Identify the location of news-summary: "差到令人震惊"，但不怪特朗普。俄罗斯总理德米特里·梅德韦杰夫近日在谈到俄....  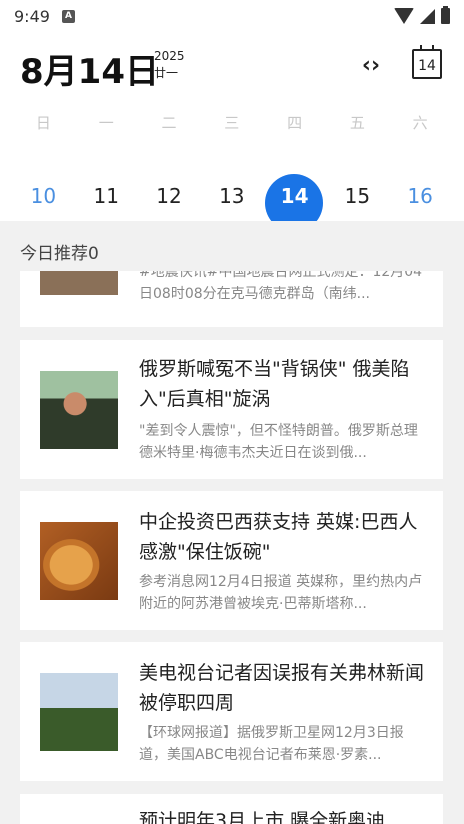
(278, 442).